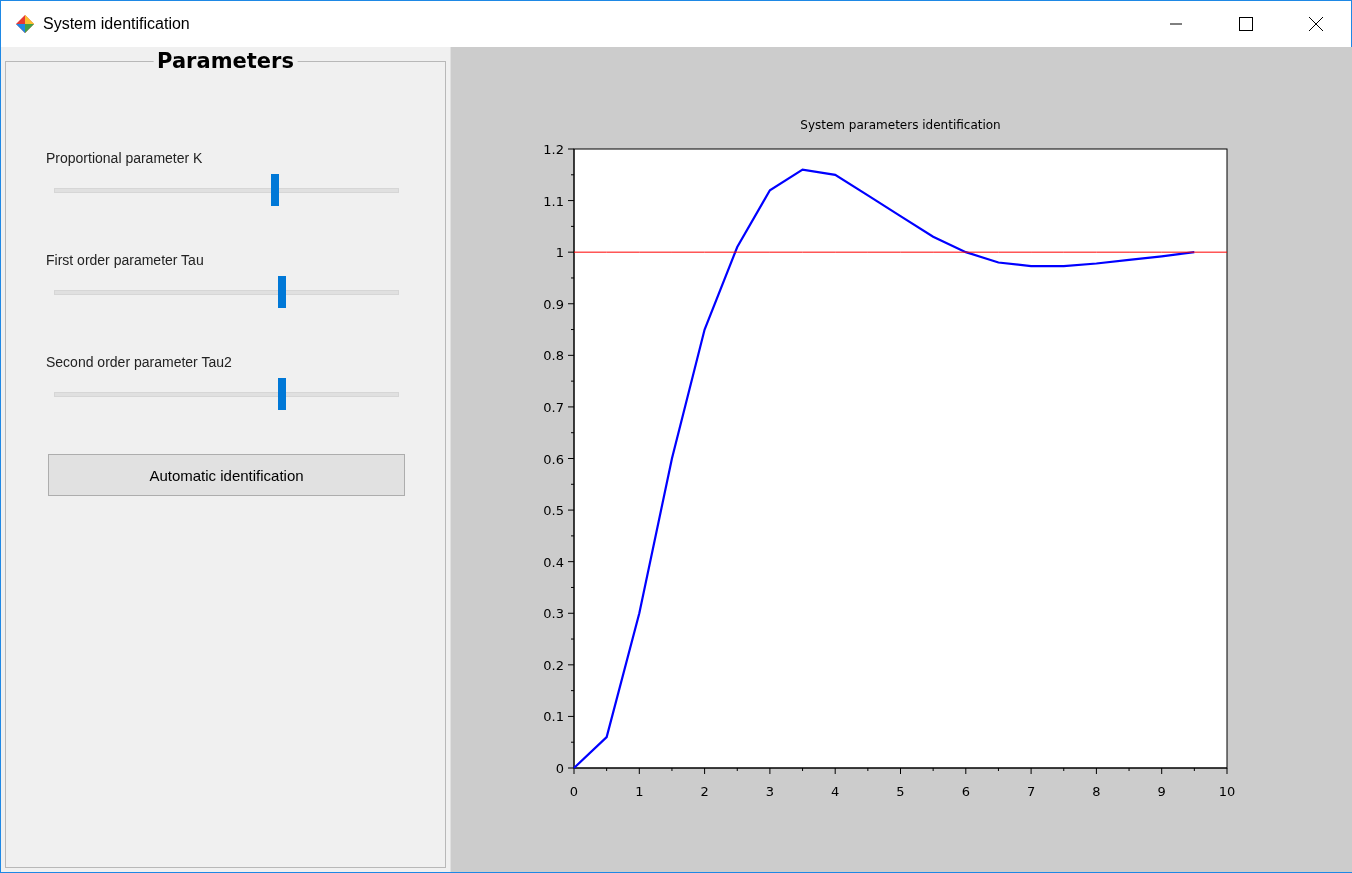 Image resolution: width=1352 pixels, height=873 pixels. What do you see at coordinates (553, 665) in the screenshot?
I see `y-tick-label: 0.2` at bounding box center [553, 665].